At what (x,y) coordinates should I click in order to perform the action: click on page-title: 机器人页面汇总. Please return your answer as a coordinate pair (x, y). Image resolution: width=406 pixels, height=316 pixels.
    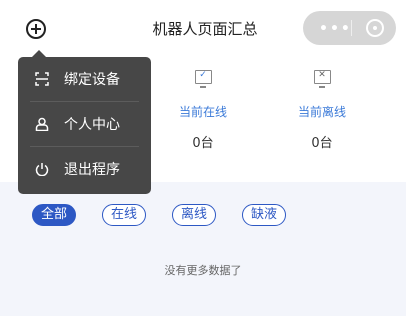
    Looking at the image, I should click on (205, 29).